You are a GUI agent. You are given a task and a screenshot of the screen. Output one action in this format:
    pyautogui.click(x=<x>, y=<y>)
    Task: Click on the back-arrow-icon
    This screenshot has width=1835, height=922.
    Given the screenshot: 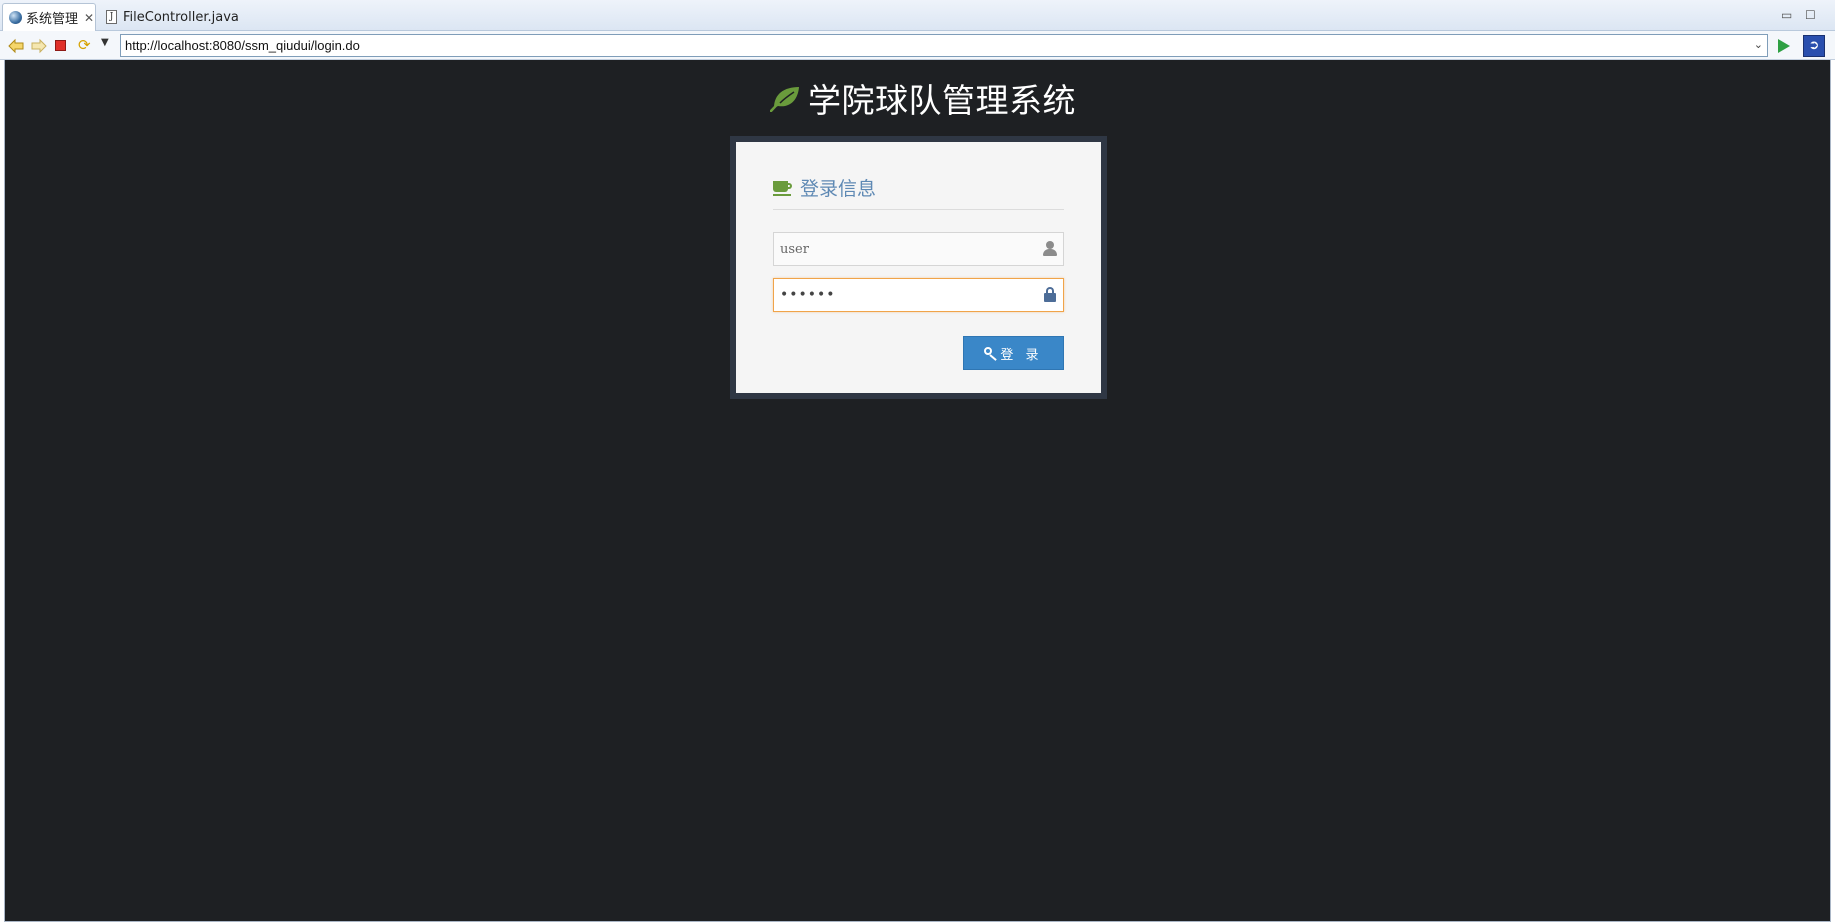 What is the action you would take?
    pyautogui.click(x=16, y=46)
    